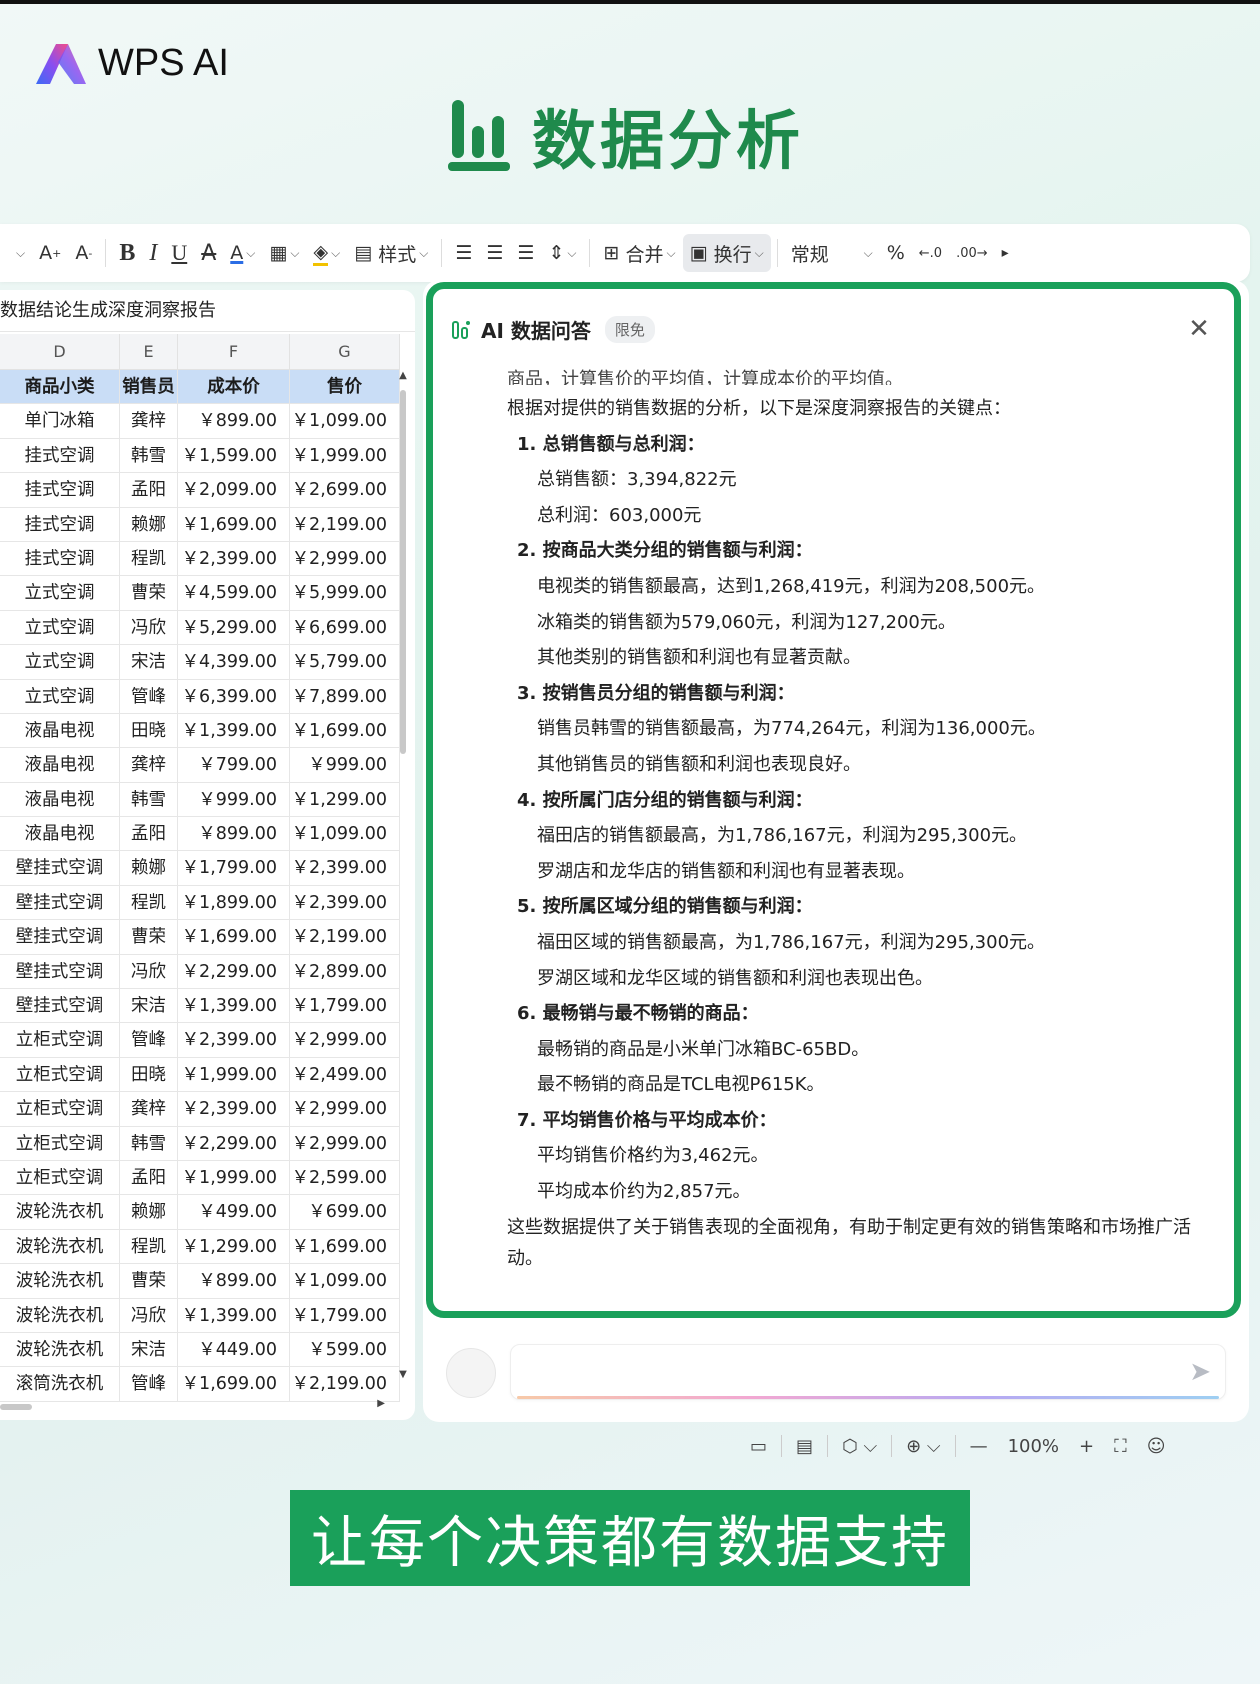 This screenshot has height=1684, width=1260. Describe the element at coordinates (345, 351) in the screenshot. I see `column-header: G` at that location.